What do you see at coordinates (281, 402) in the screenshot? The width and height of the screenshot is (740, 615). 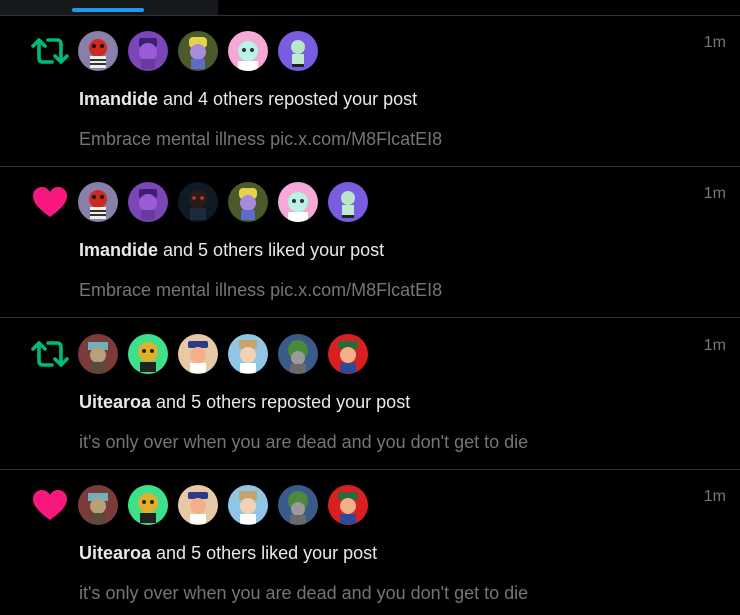 I see `notification-action: and 5 others reposted your post` at bounding box center [281, 402].